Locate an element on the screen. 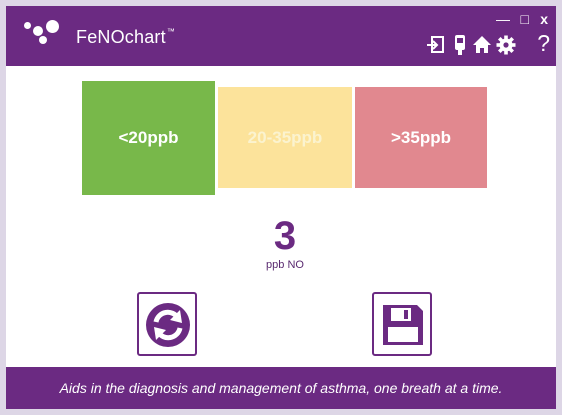 This screenshot has width=562, height=415. device-icon is located at coordinates (460, 45).